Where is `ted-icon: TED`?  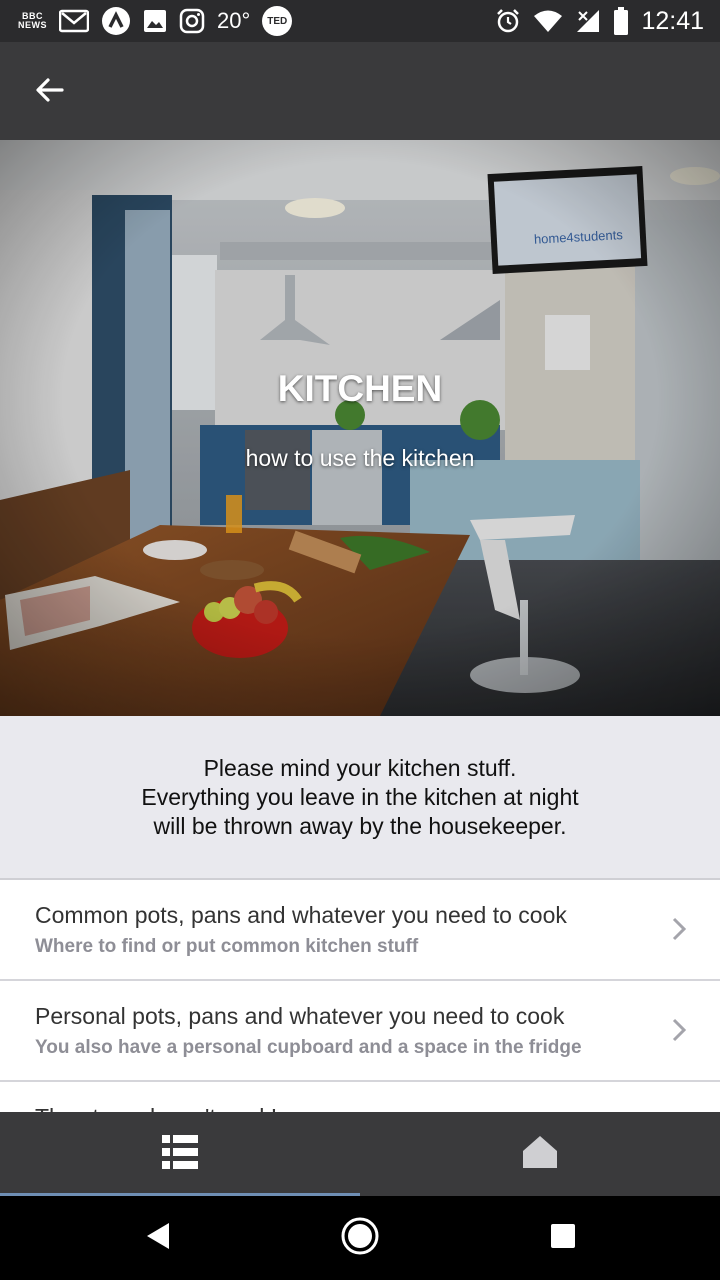 ted-icon: TED is located at coordinates (277, 21).